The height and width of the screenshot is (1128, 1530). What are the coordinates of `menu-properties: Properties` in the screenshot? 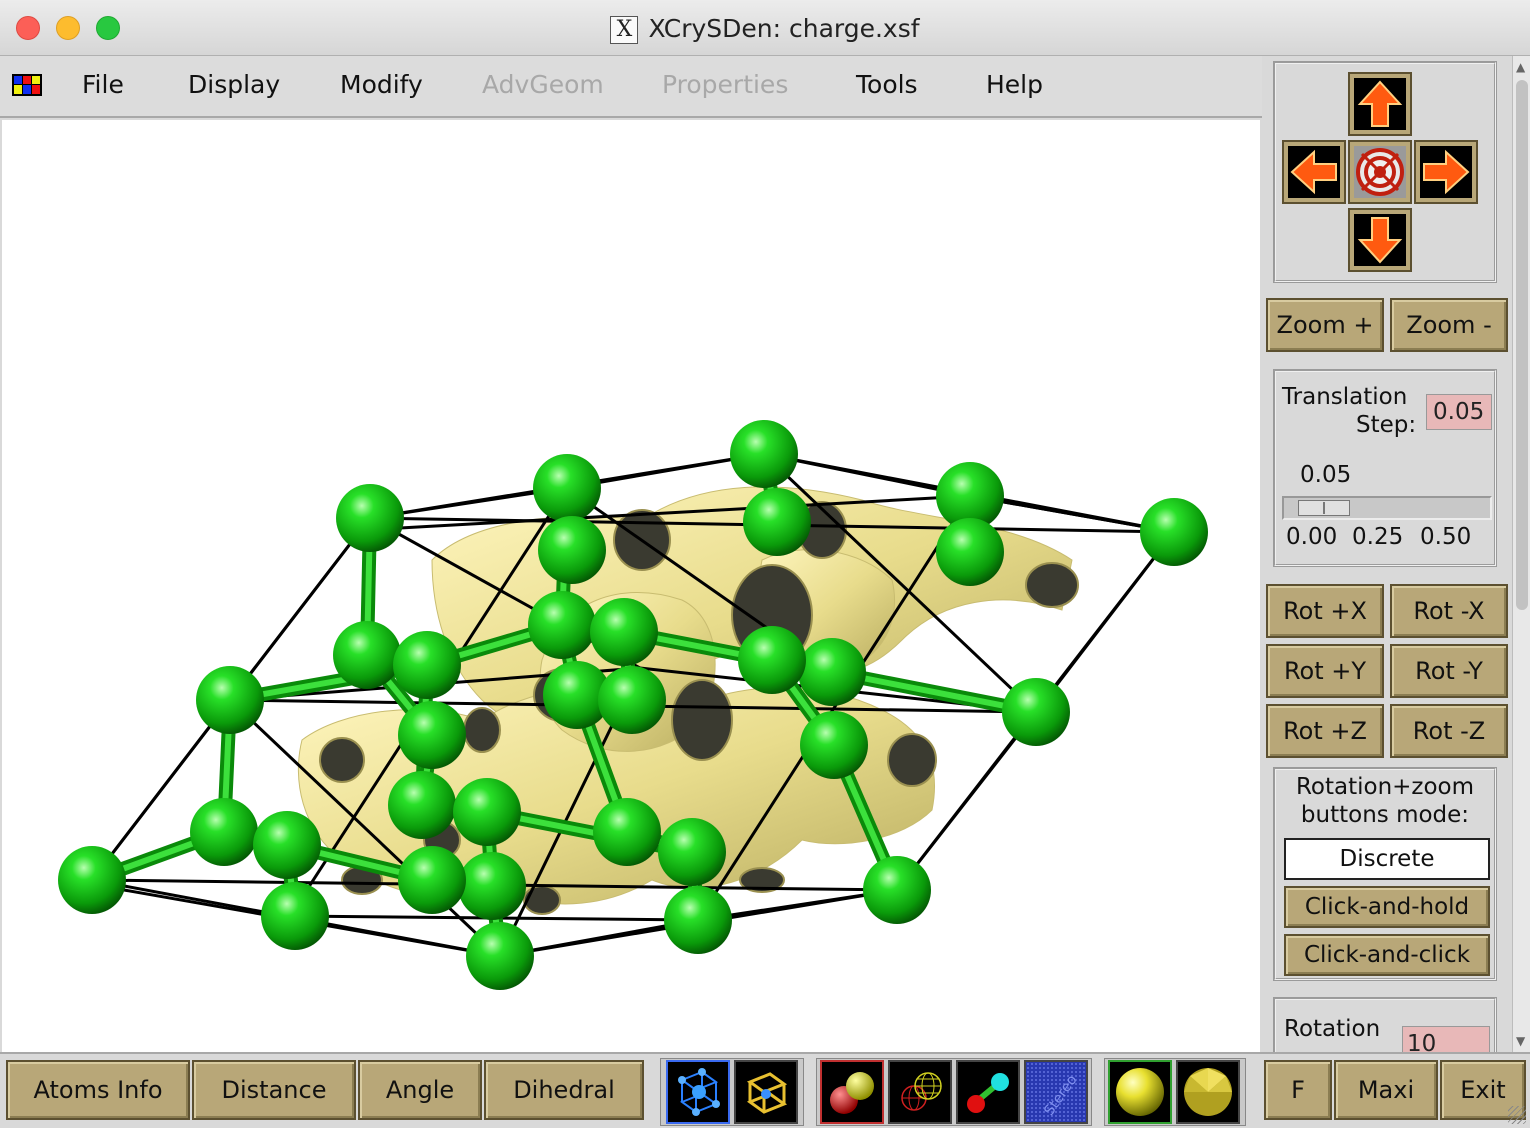 It's located at (725, 84).